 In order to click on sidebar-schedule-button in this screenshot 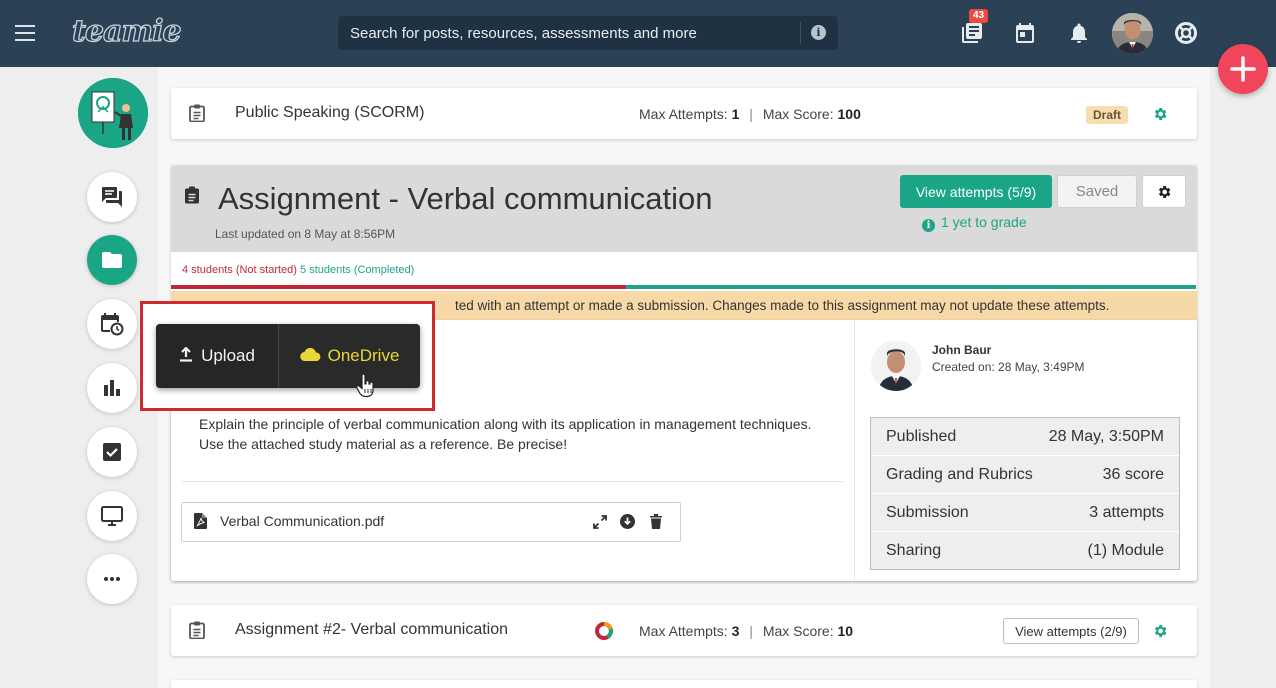, I will do `click(112, 324)`.